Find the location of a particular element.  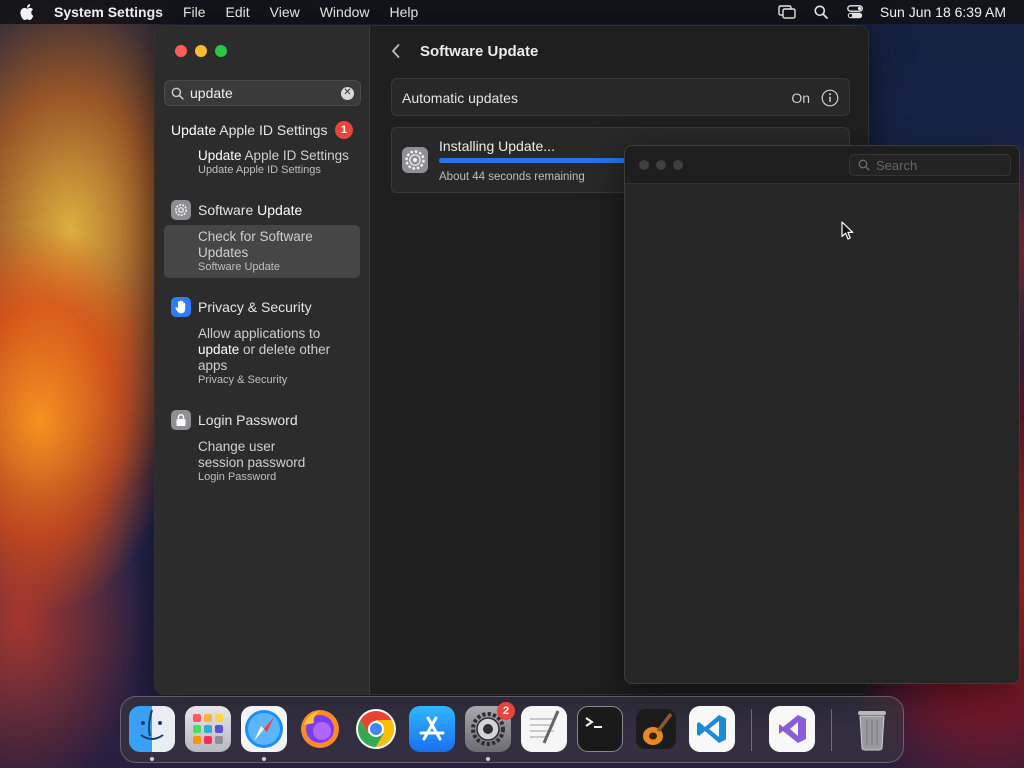

result-check-line2: Updates is located at coordinates (223, 252).